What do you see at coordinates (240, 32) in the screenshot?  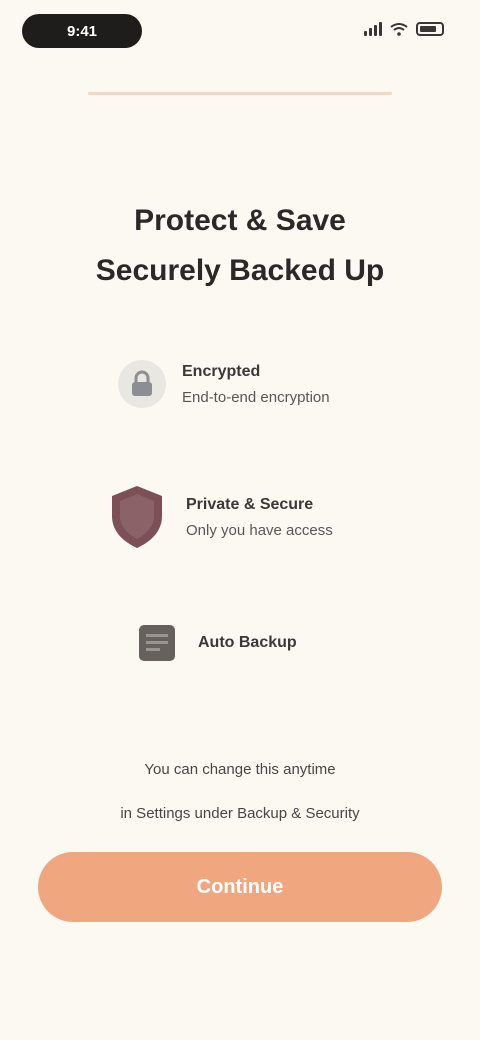 I see `status-bar: 9:41` at bounding box center [240, 32].